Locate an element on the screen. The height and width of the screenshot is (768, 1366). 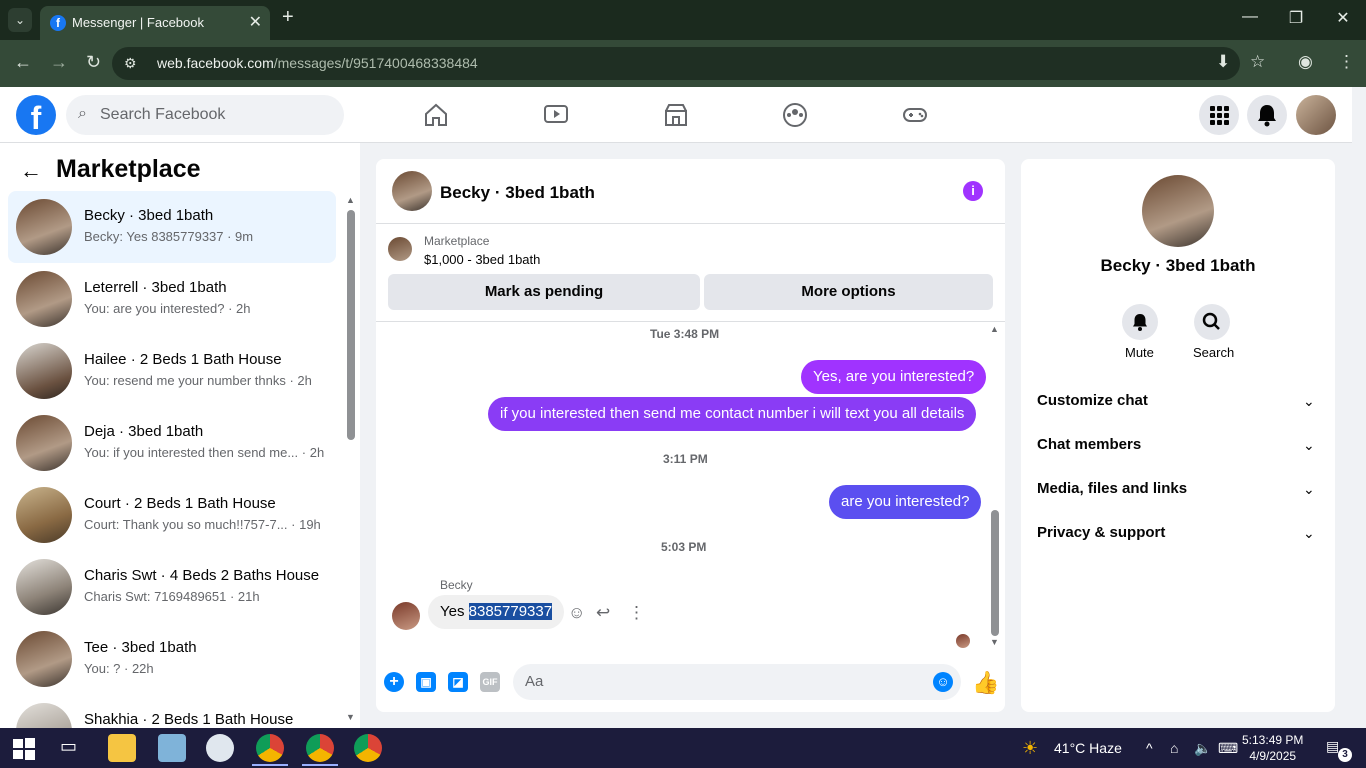
listing-thumbnail is located at coordinates (400, 249).